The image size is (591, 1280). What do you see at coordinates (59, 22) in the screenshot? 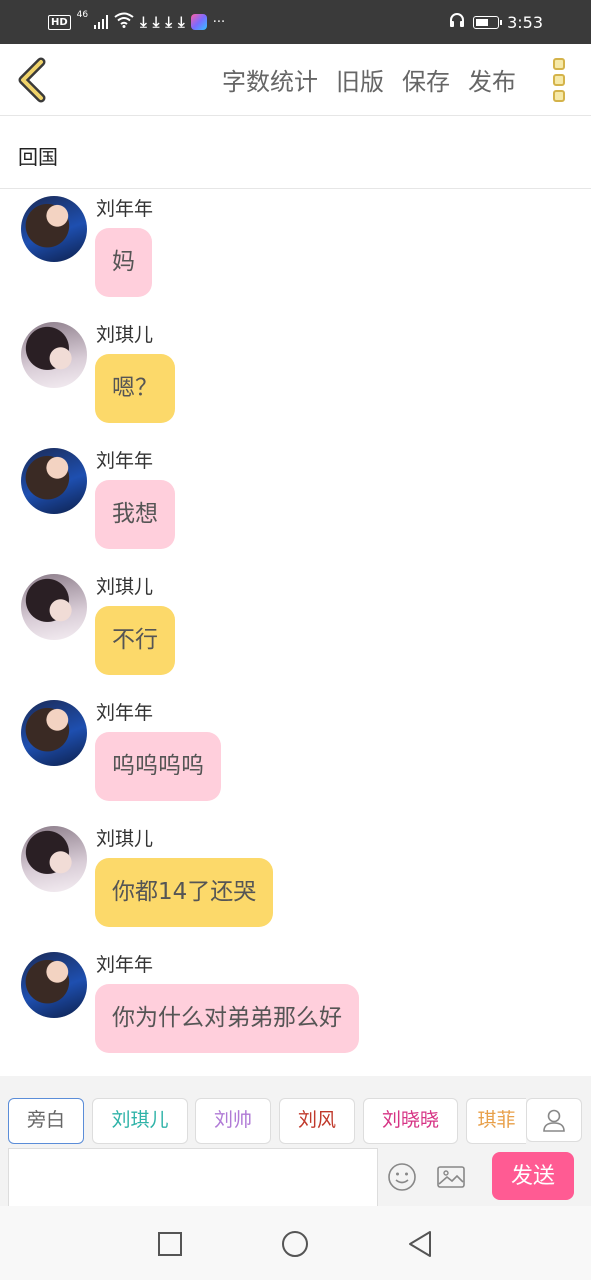
I see `hd-badge: HD` at bounding box center [59, 22].